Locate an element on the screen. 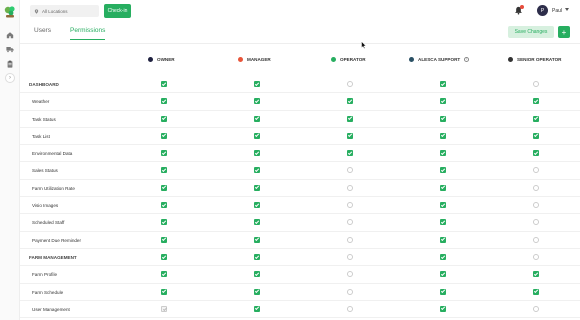 The image size is (580, 320). role-header-owner: OWNER is located at coordinates (161, 59).